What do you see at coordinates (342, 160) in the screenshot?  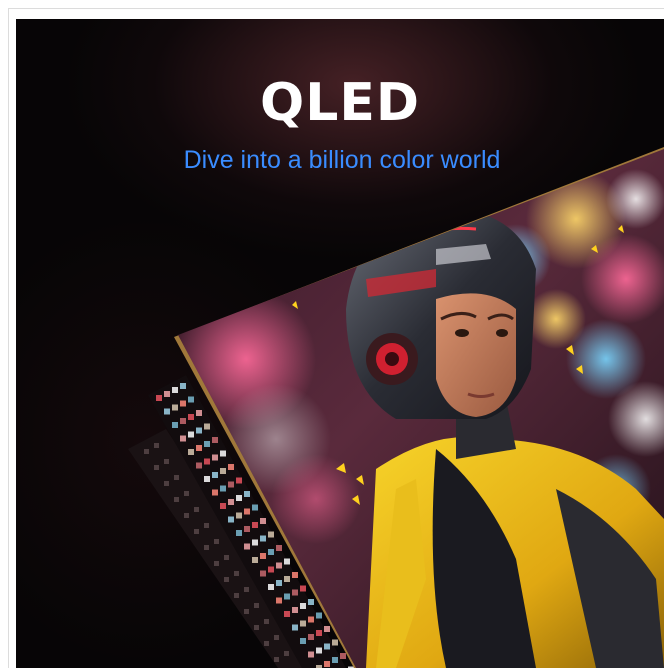 I see `banner-subtitle: Dive into a billion color world` at bounding box center [342, 160].